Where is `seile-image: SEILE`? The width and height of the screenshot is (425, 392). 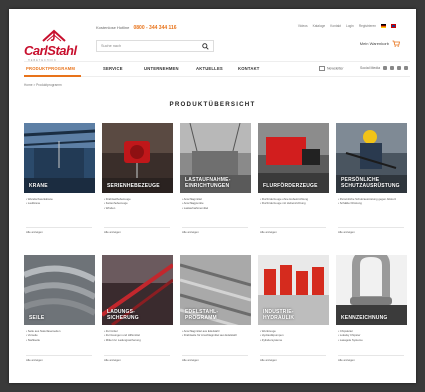 seile-image: SEILE is located at coordinates (59, 290).